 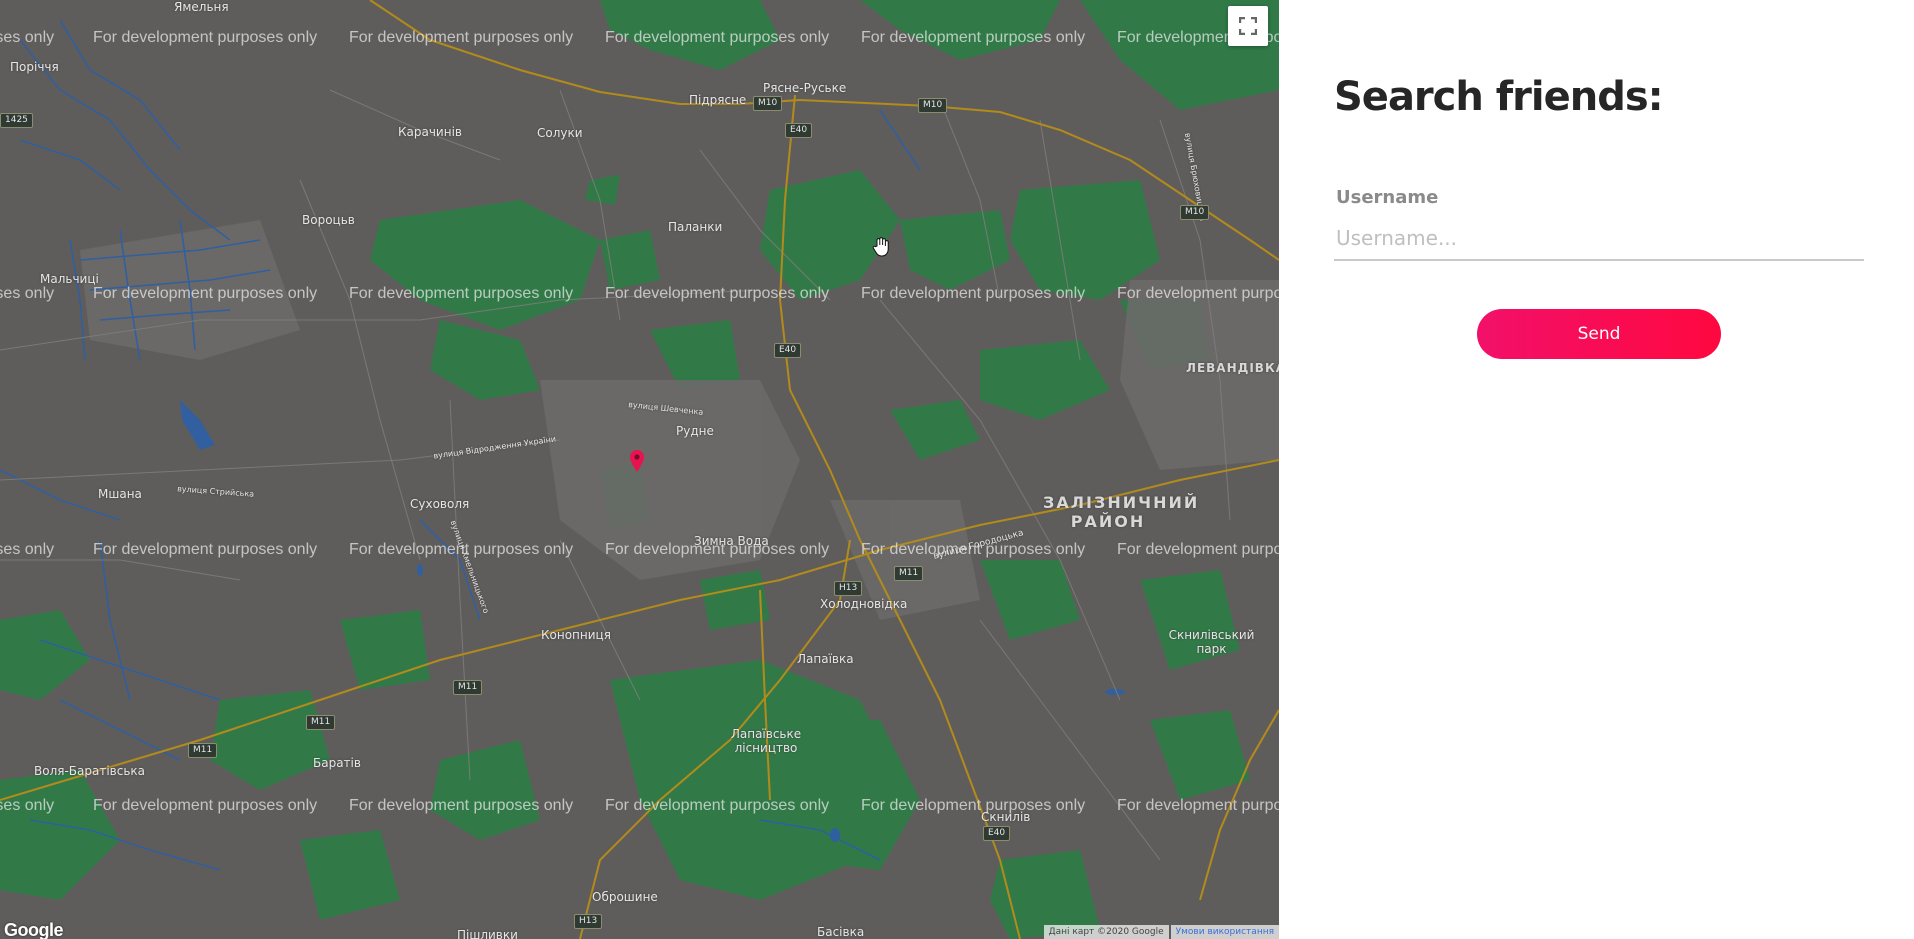 What do you see at coordinates (1499, 97) in the screenshot?
I see `page-title: Search friends:` at bounding box center [1499, 97].